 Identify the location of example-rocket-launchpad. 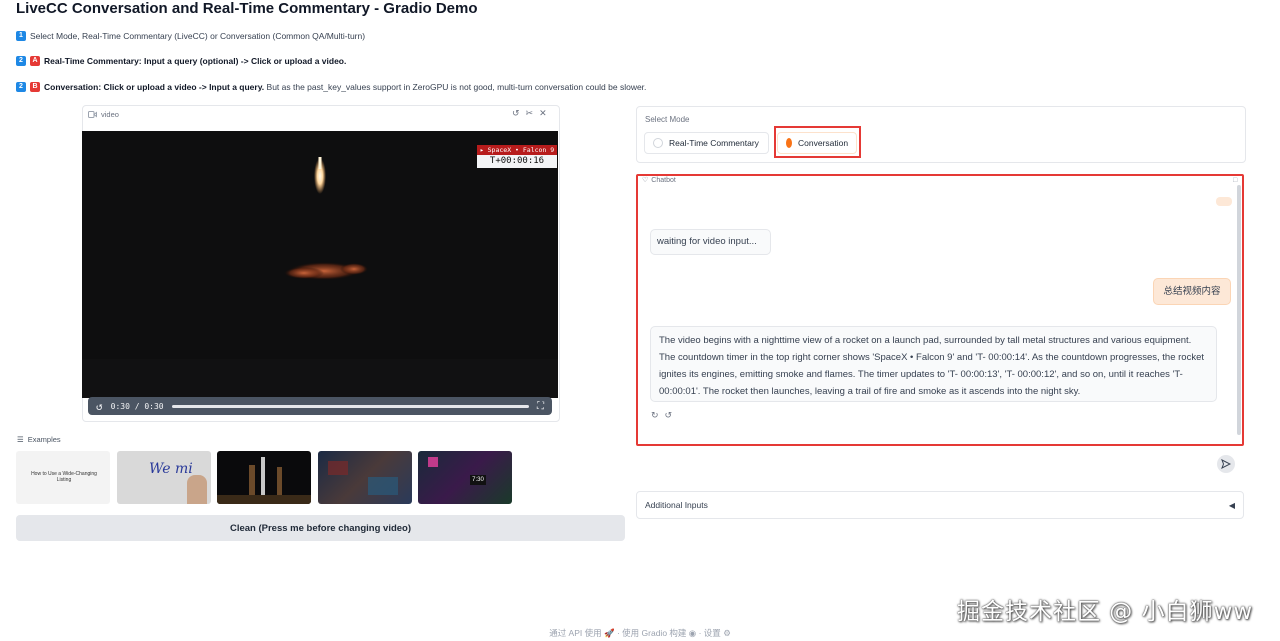
(264, 477).